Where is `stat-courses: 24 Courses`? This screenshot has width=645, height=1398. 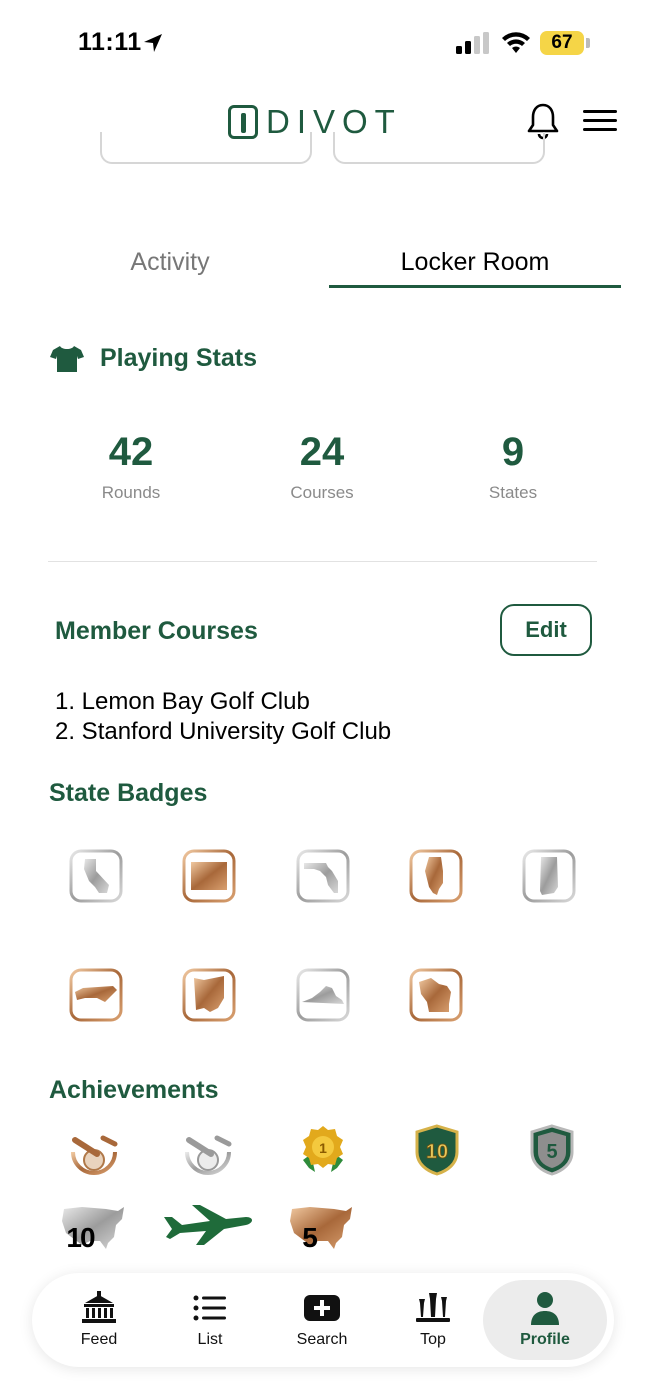 stat-courses: 24 Courses is located at coordinates (322, 466).